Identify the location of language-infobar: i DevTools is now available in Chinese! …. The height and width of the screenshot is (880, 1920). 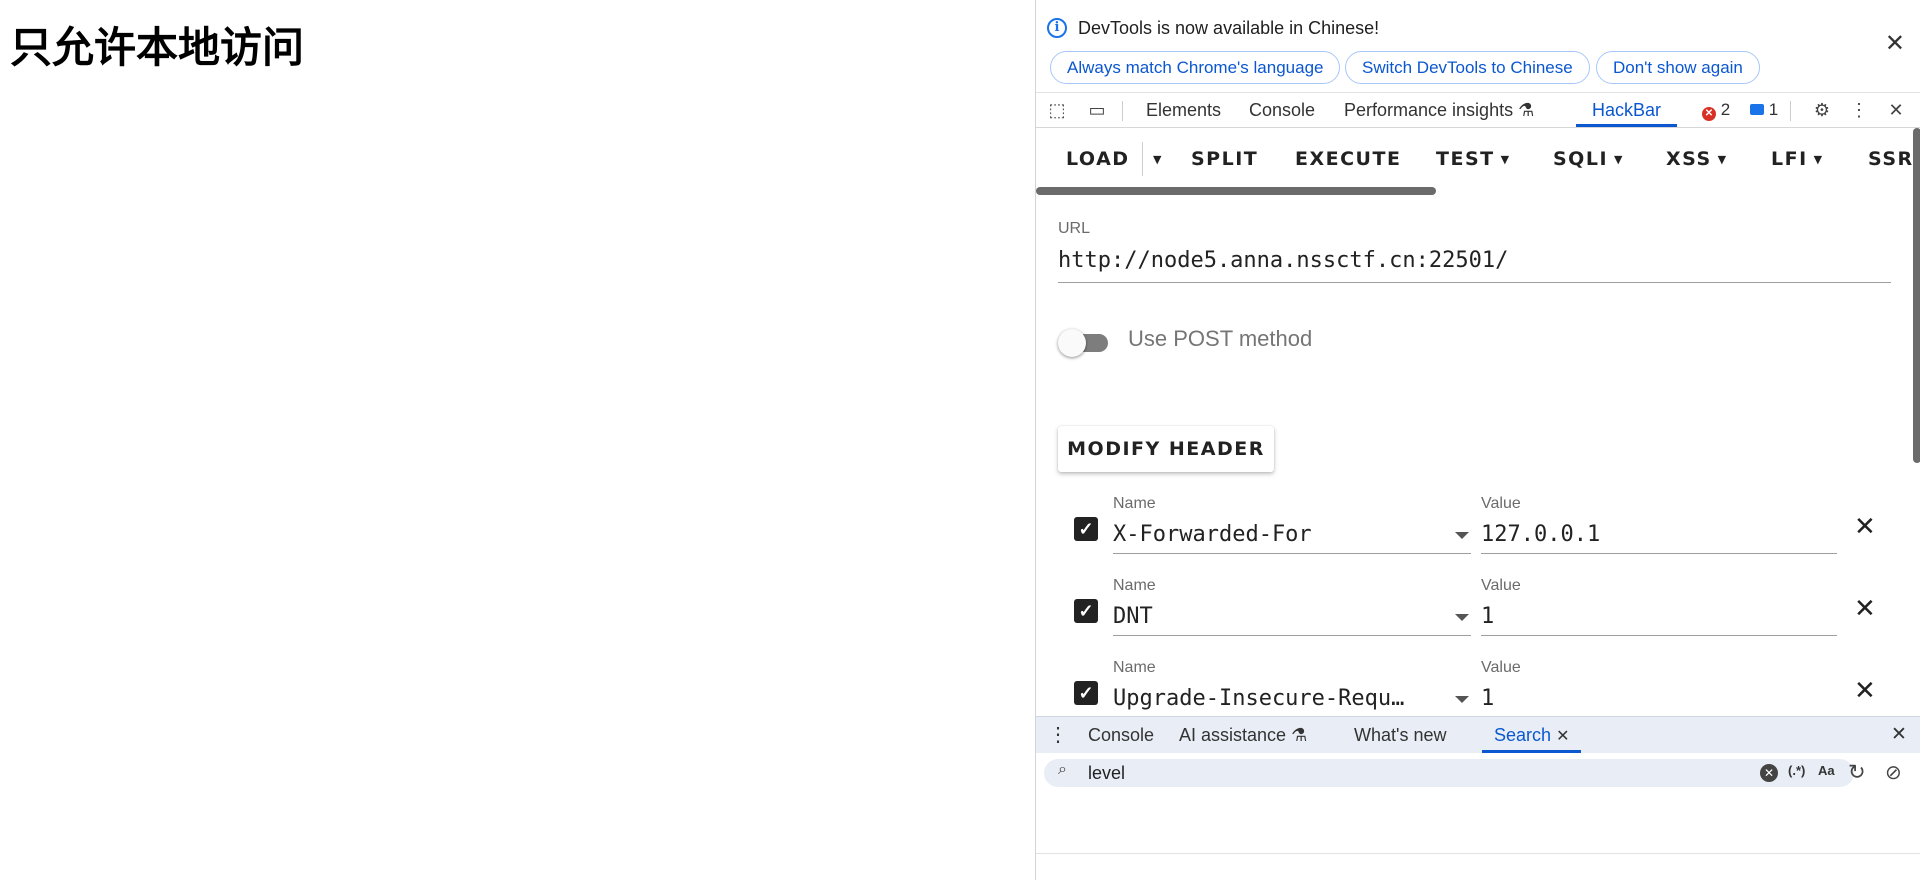
(1478, 46).